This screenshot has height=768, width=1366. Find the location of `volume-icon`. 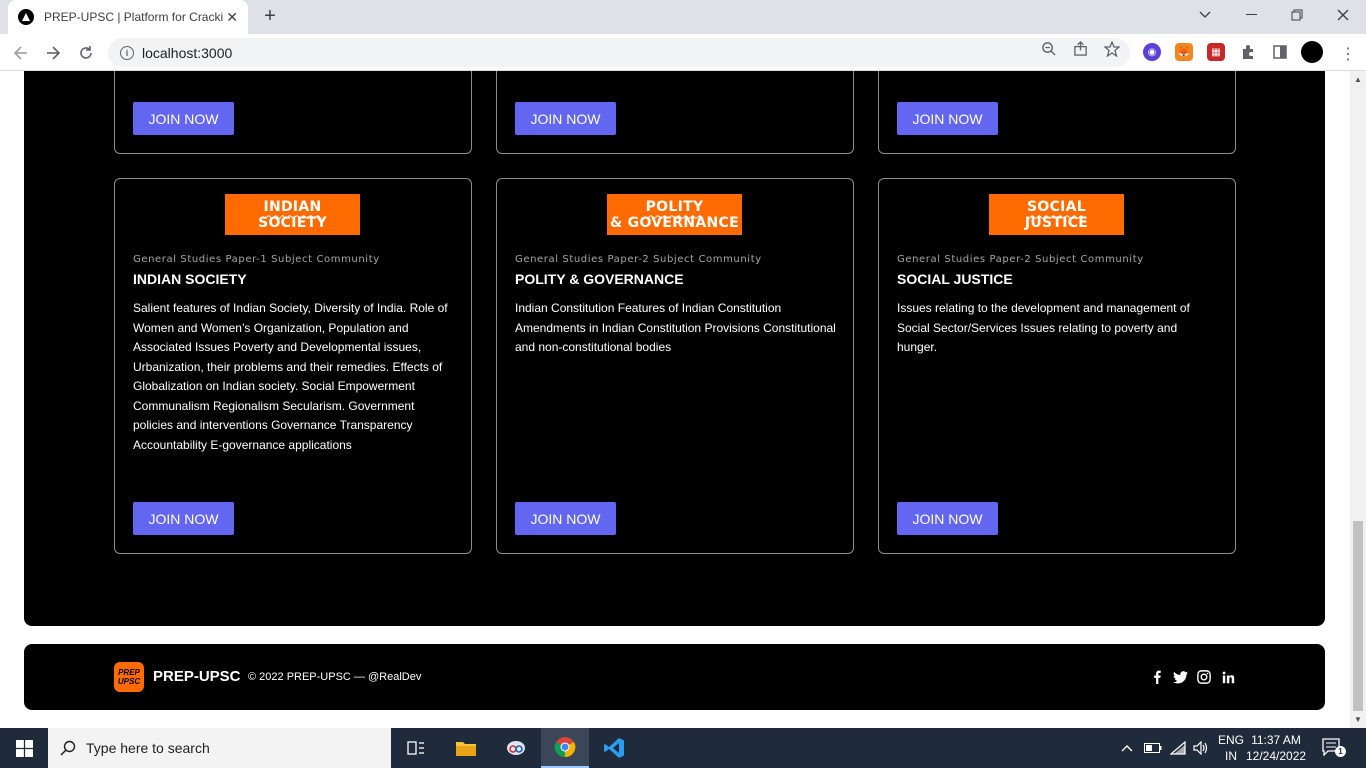

volume-icon is located at coordinates (1201, 748).